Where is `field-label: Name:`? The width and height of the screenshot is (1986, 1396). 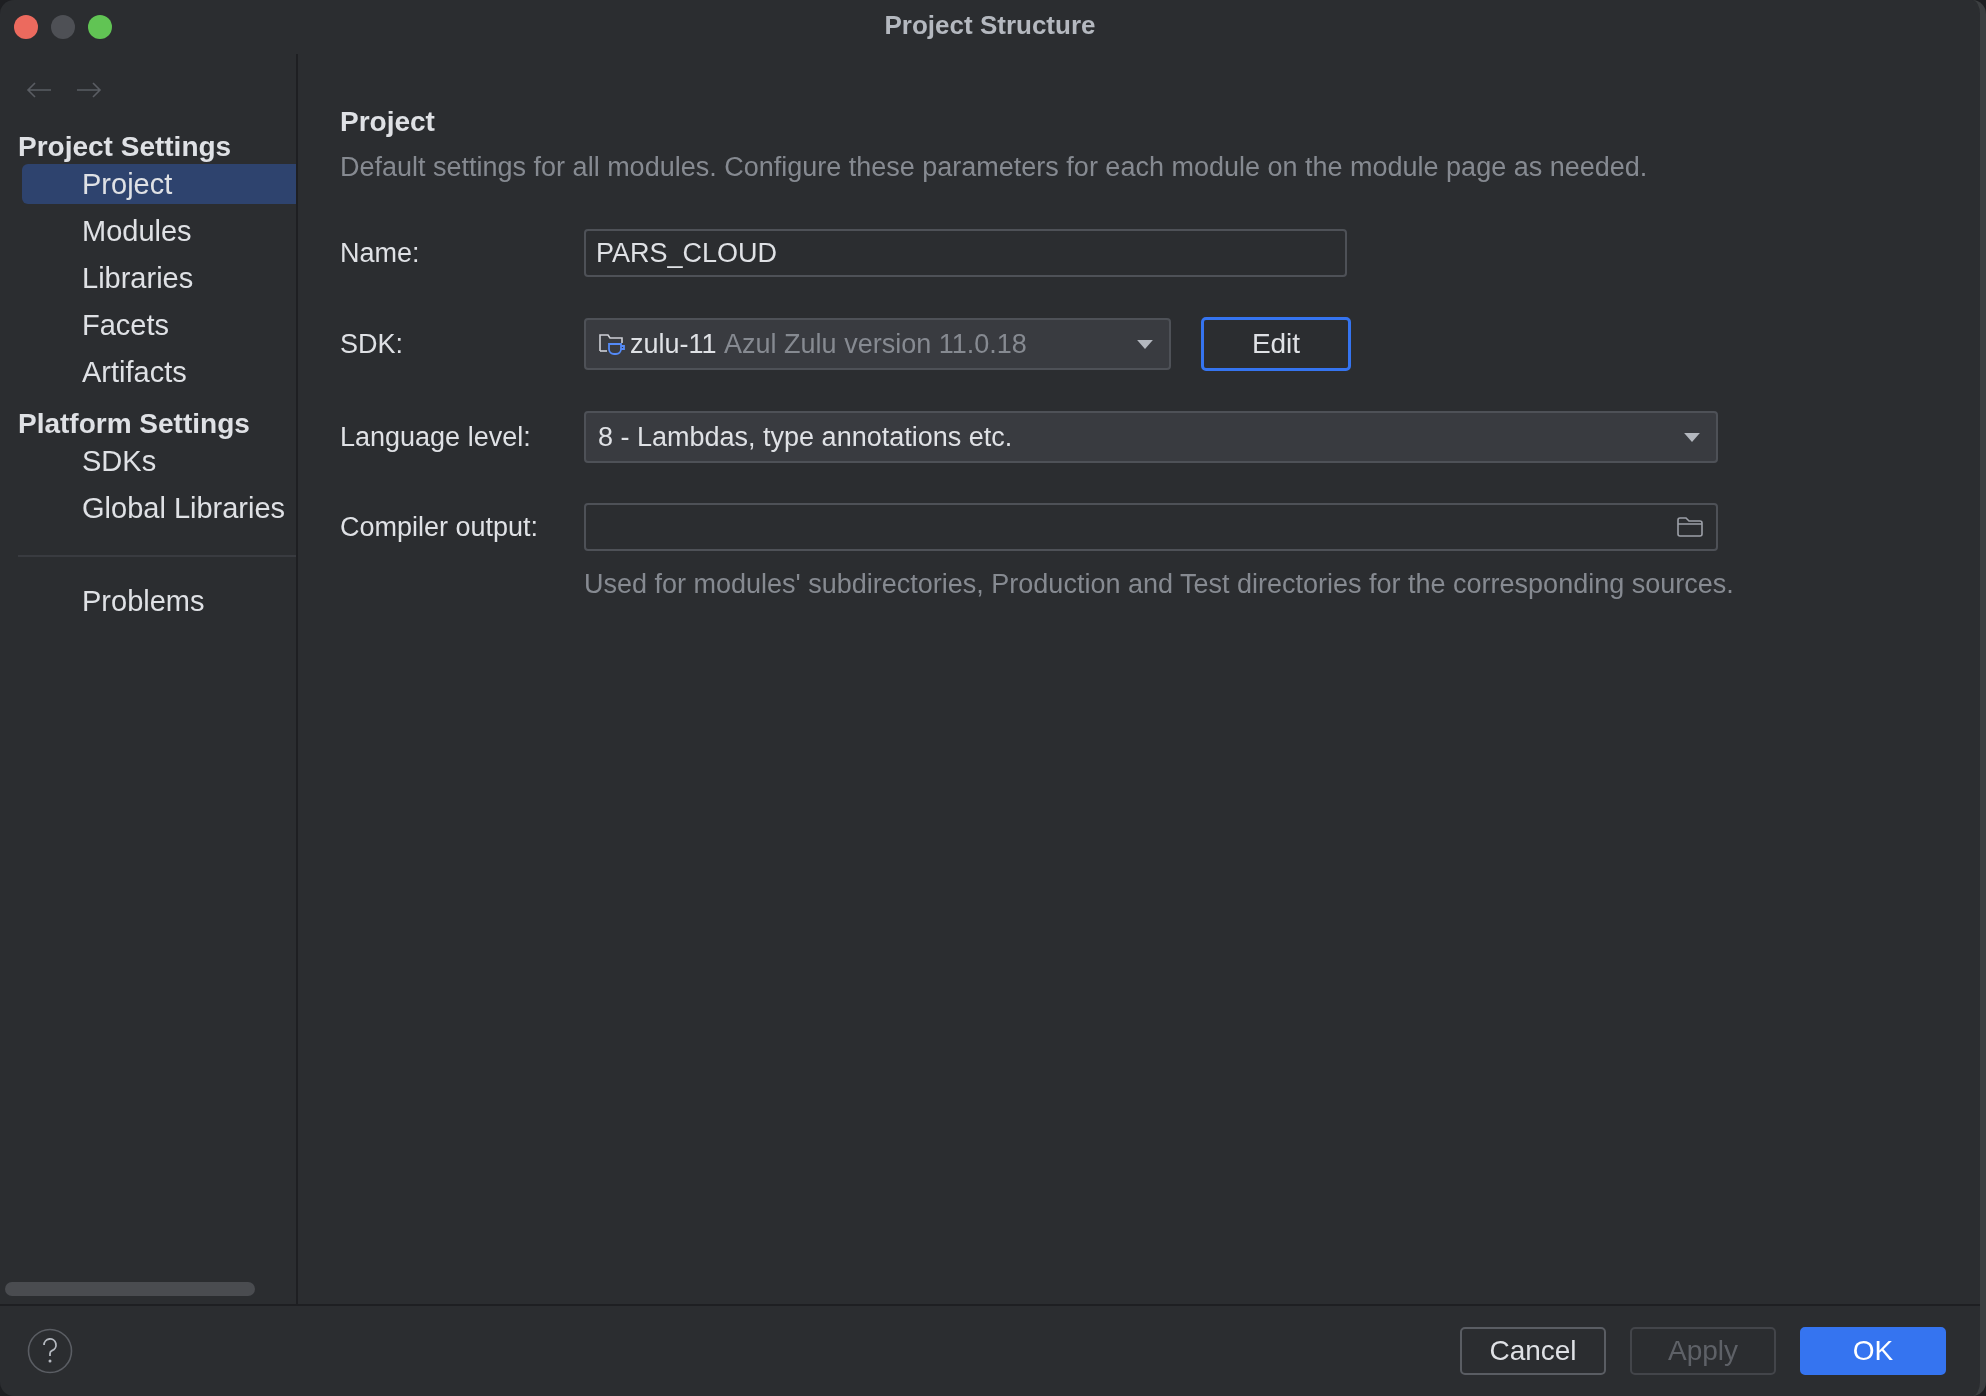 field-label: Name: is located at coordinates (380, 253).